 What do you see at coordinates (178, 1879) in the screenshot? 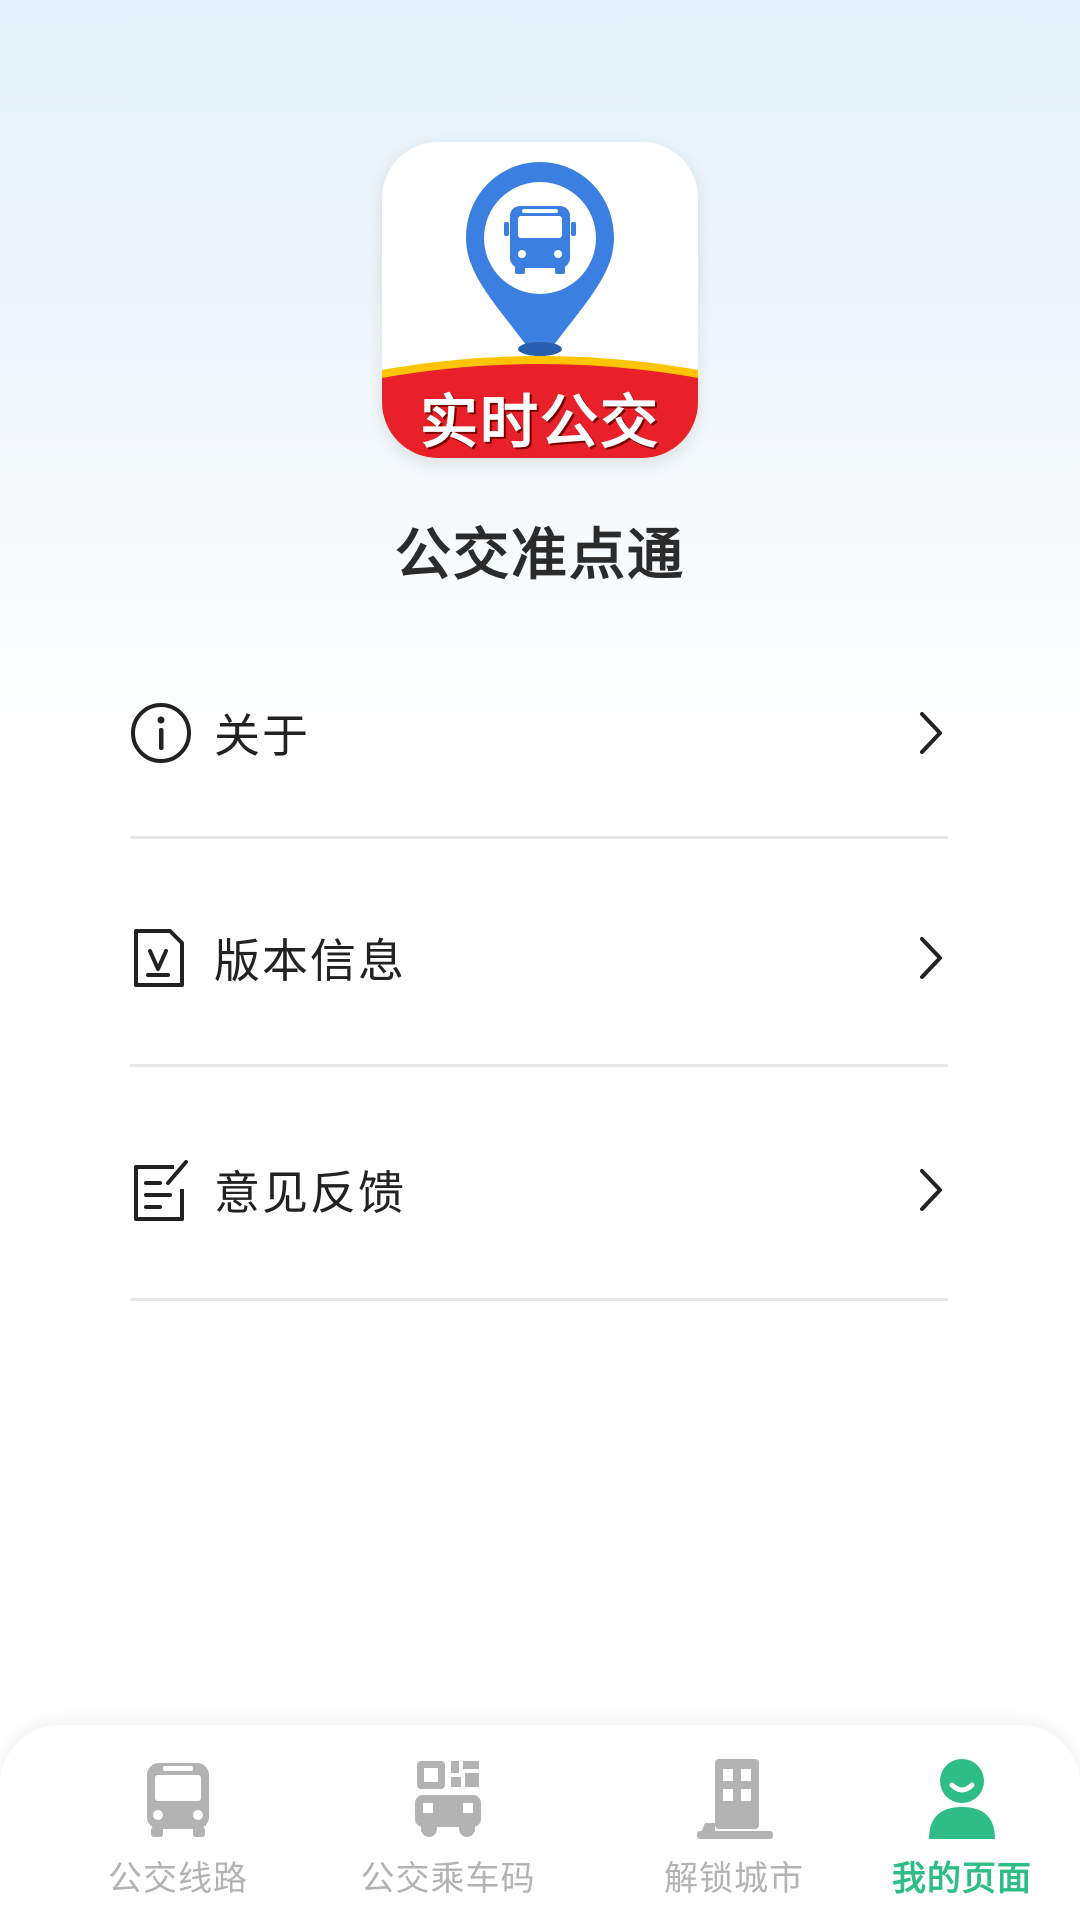
I see `tab-label: 公交线路` at bounding box center [178, 1879].